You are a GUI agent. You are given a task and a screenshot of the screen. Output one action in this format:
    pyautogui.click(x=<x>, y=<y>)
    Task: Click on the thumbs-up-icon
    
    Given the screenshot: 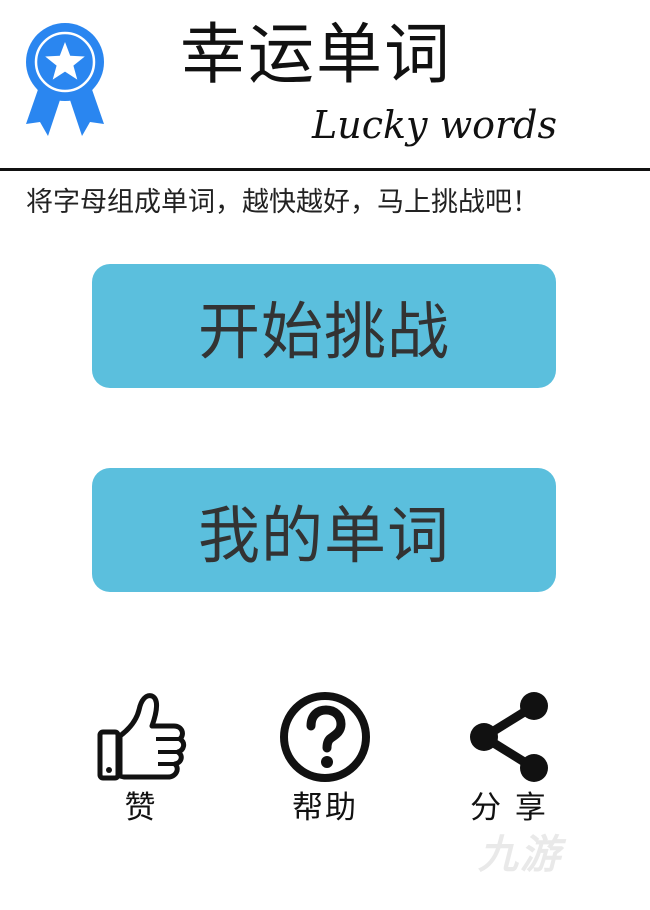 What is the action you would take?
    pyautogui.click(x=142, y=737)
    